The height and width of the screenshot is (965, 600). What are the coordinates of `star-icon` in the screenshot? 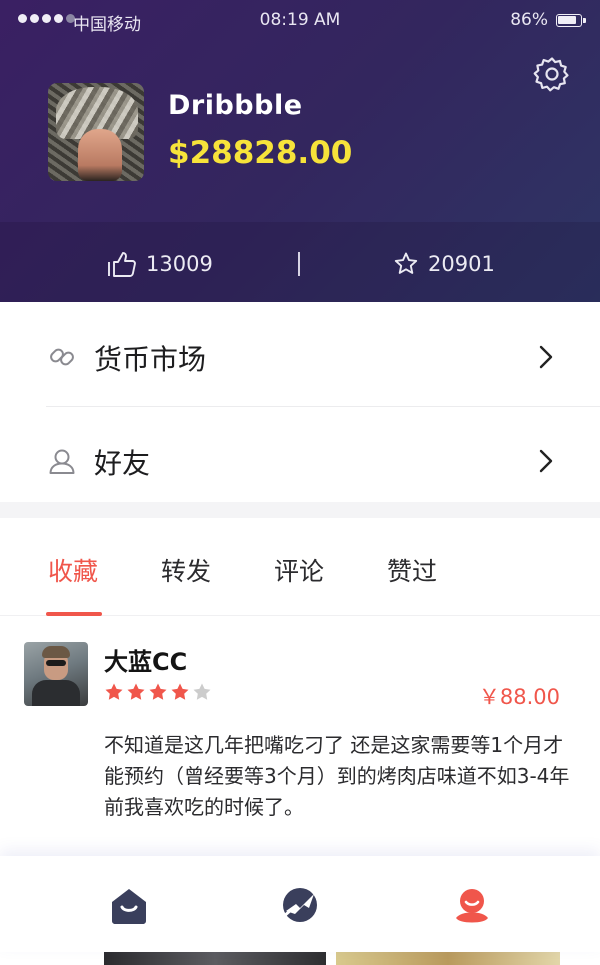 It's located at (406, 263).